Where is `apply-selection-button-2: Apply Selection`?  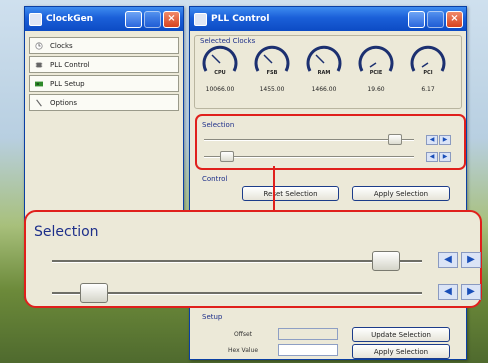 apply-selection-button-2: Apply Selection is located at coordinates (401, 351).